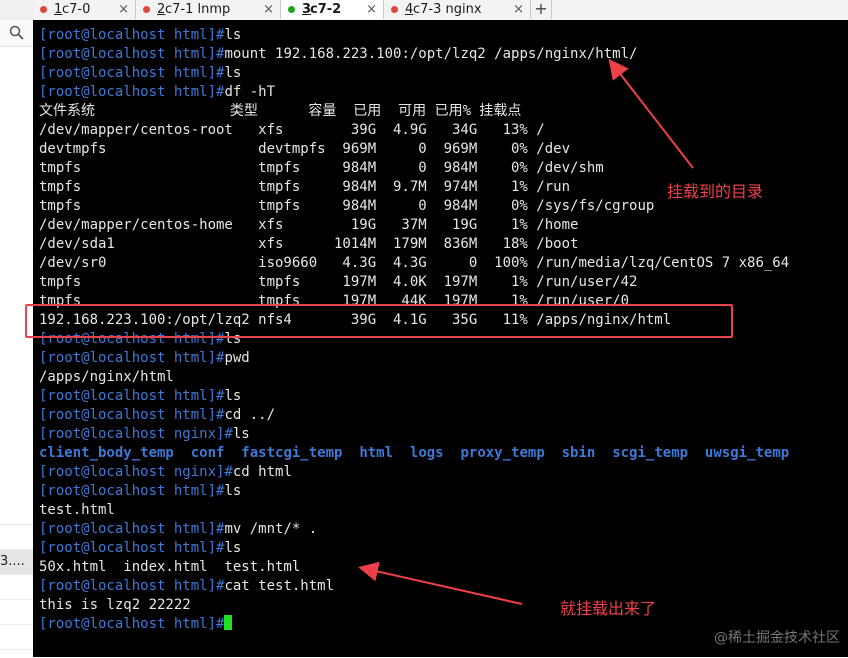 This screenshot has height=658, width=848. What do you see at coordinates (292, 453) in the screenshot?
I see `directory-entry: fastcgi_temp` at bounding box center [292, 453].